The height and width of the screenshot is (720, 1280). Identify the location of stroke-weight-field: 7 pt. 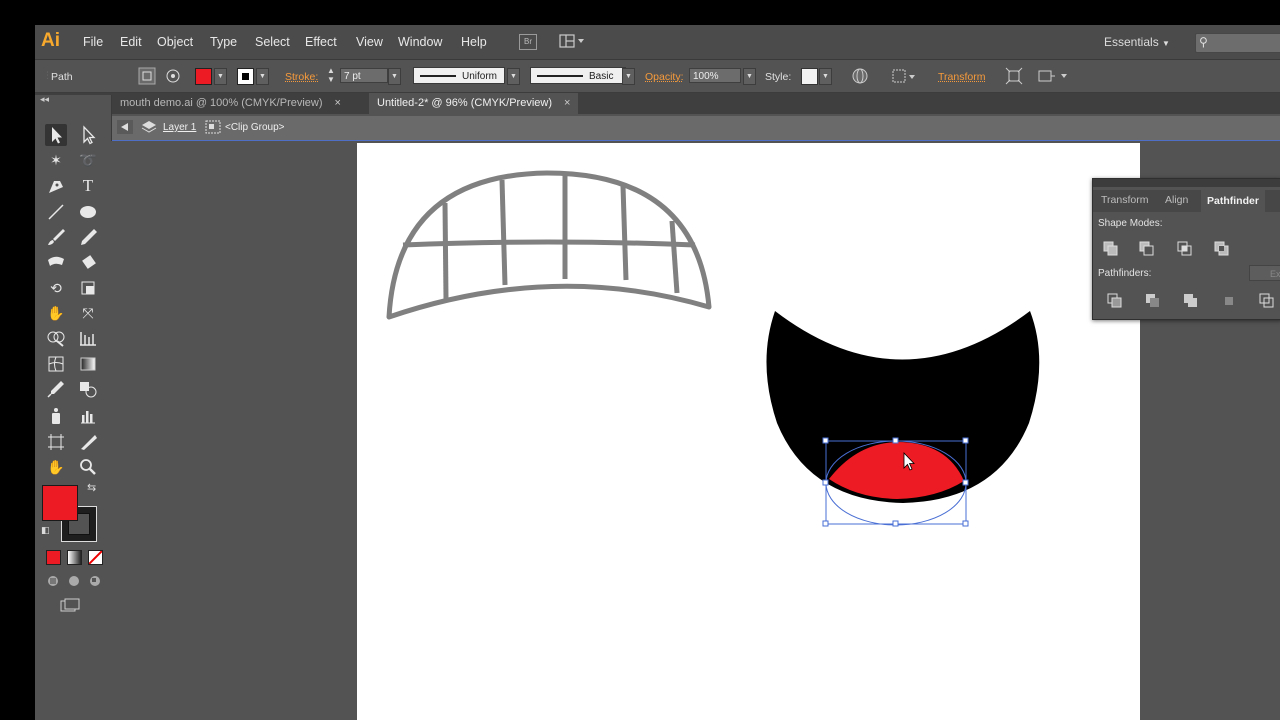
(364, 75).